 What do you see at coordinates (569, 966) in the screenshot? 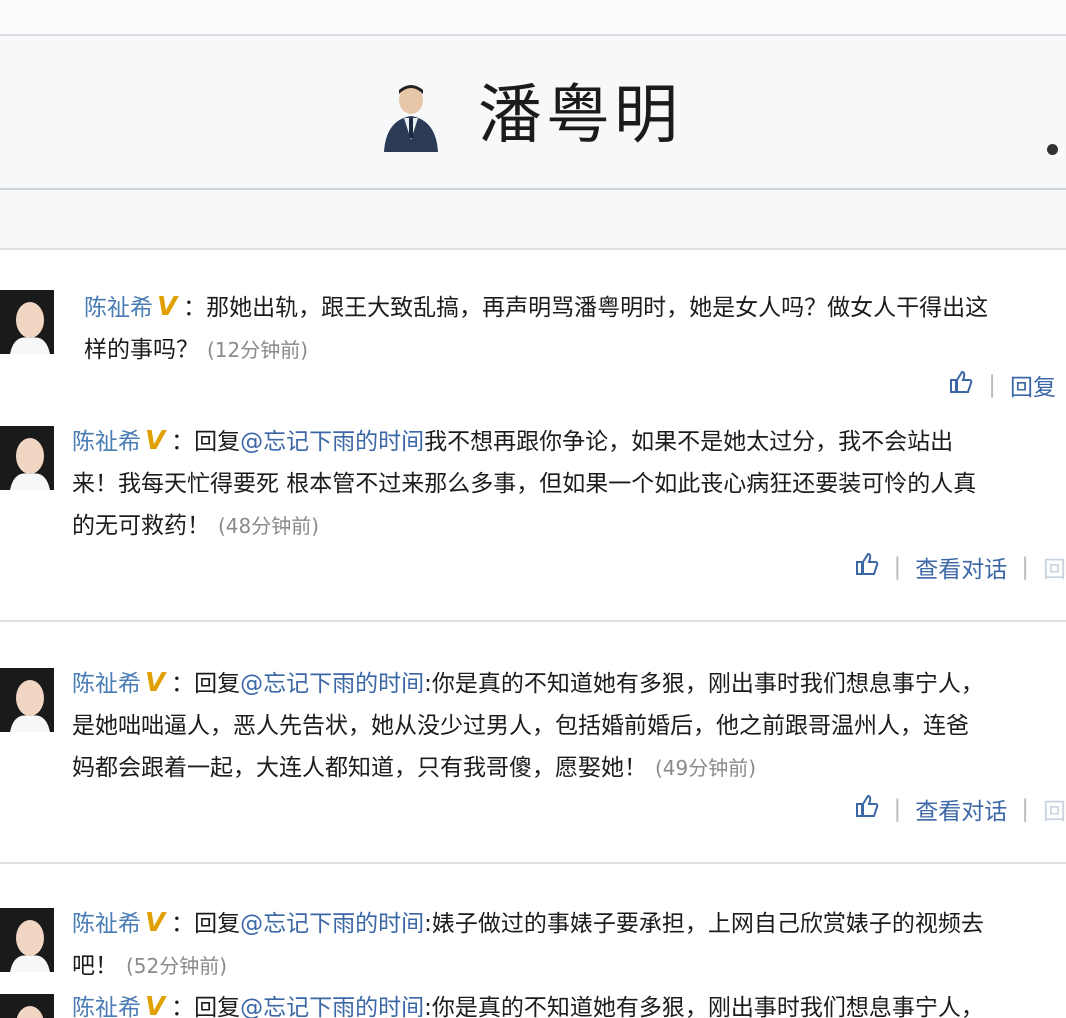
I see `comment-line: 吧！ (52分钟前)` at bounding box center [569, 966].